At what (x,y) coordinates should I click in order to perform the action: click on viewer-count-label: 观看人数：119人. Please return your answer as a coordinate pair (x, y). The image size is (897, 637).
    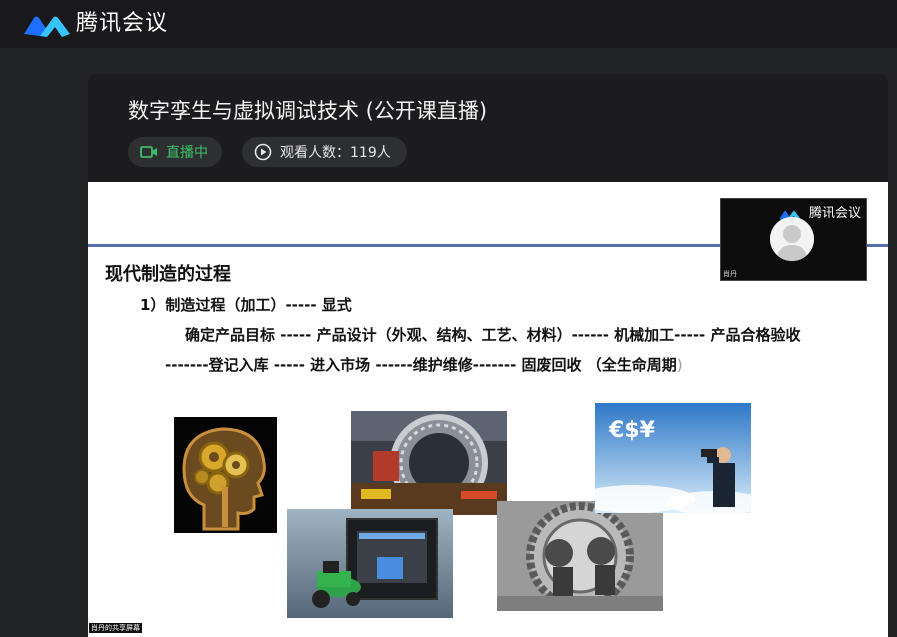
    Looking at the image, I should click on (335, 153).